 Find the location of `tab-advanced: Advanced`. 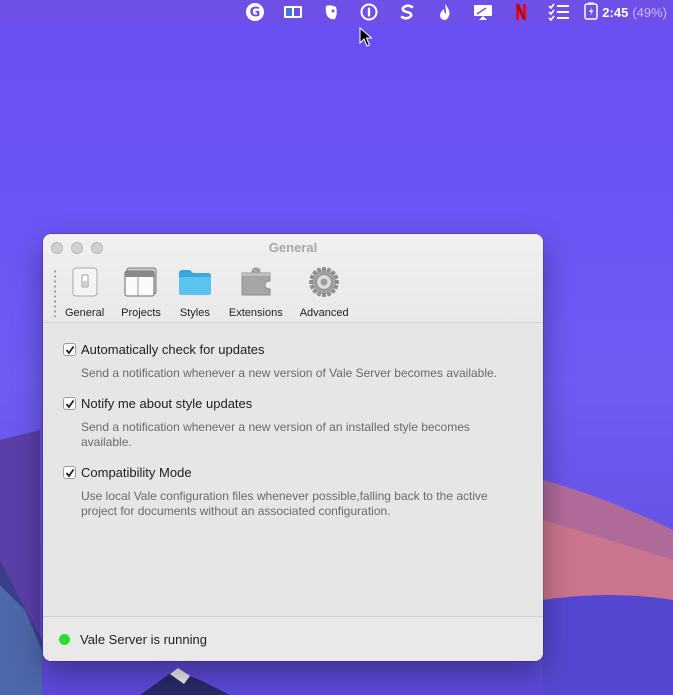

tab-advanced: Advanced is located at coordinates (324, 292).